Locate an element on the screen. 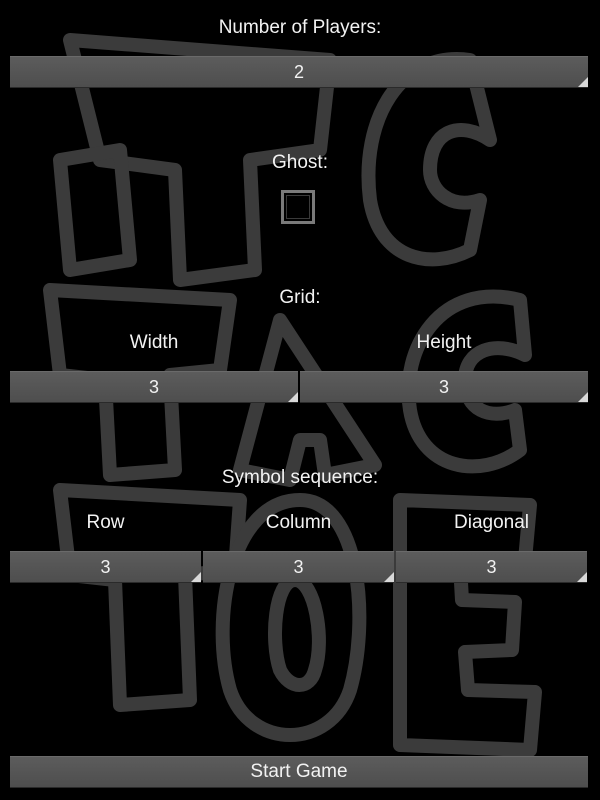 The width and height of the screenshot is (600, 800). sequence-row-selector: 3 is located at coordinates (105, 567).